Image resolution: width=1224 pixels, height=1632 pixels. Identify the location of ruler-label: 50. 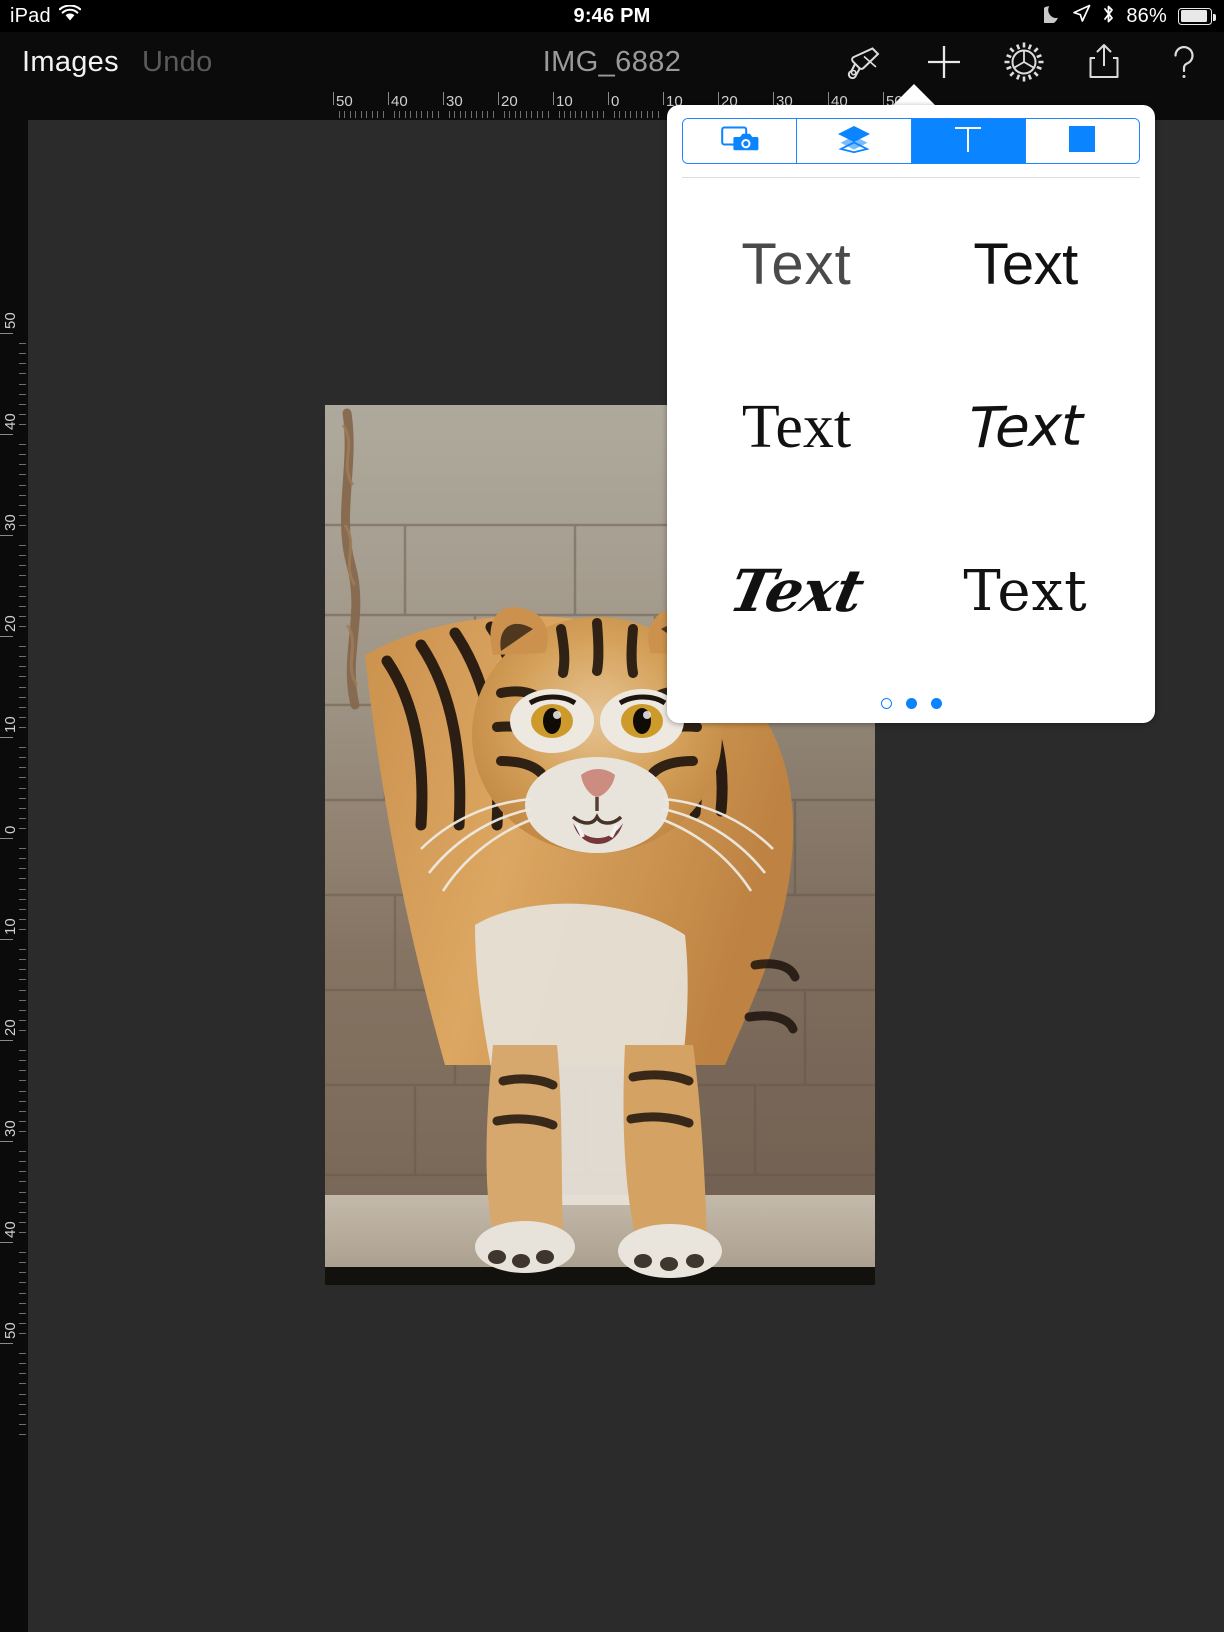
(10, 1330).